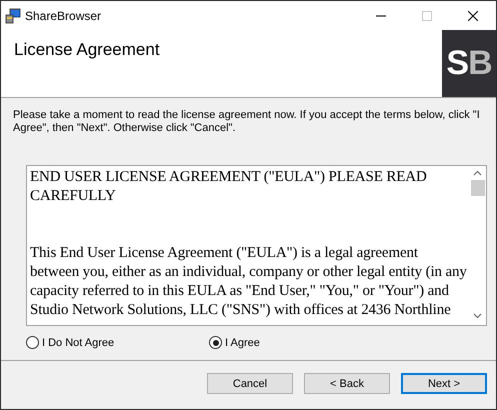 Image resolution: width=497 pixels, height=410 pixels. Describe the element at coordinates (229, 187) in the screenshot. I see `license-paragraph: END USER LICENSE AGREEMENT ("EULA") PLEASE READ CAREFULLY` at that location.